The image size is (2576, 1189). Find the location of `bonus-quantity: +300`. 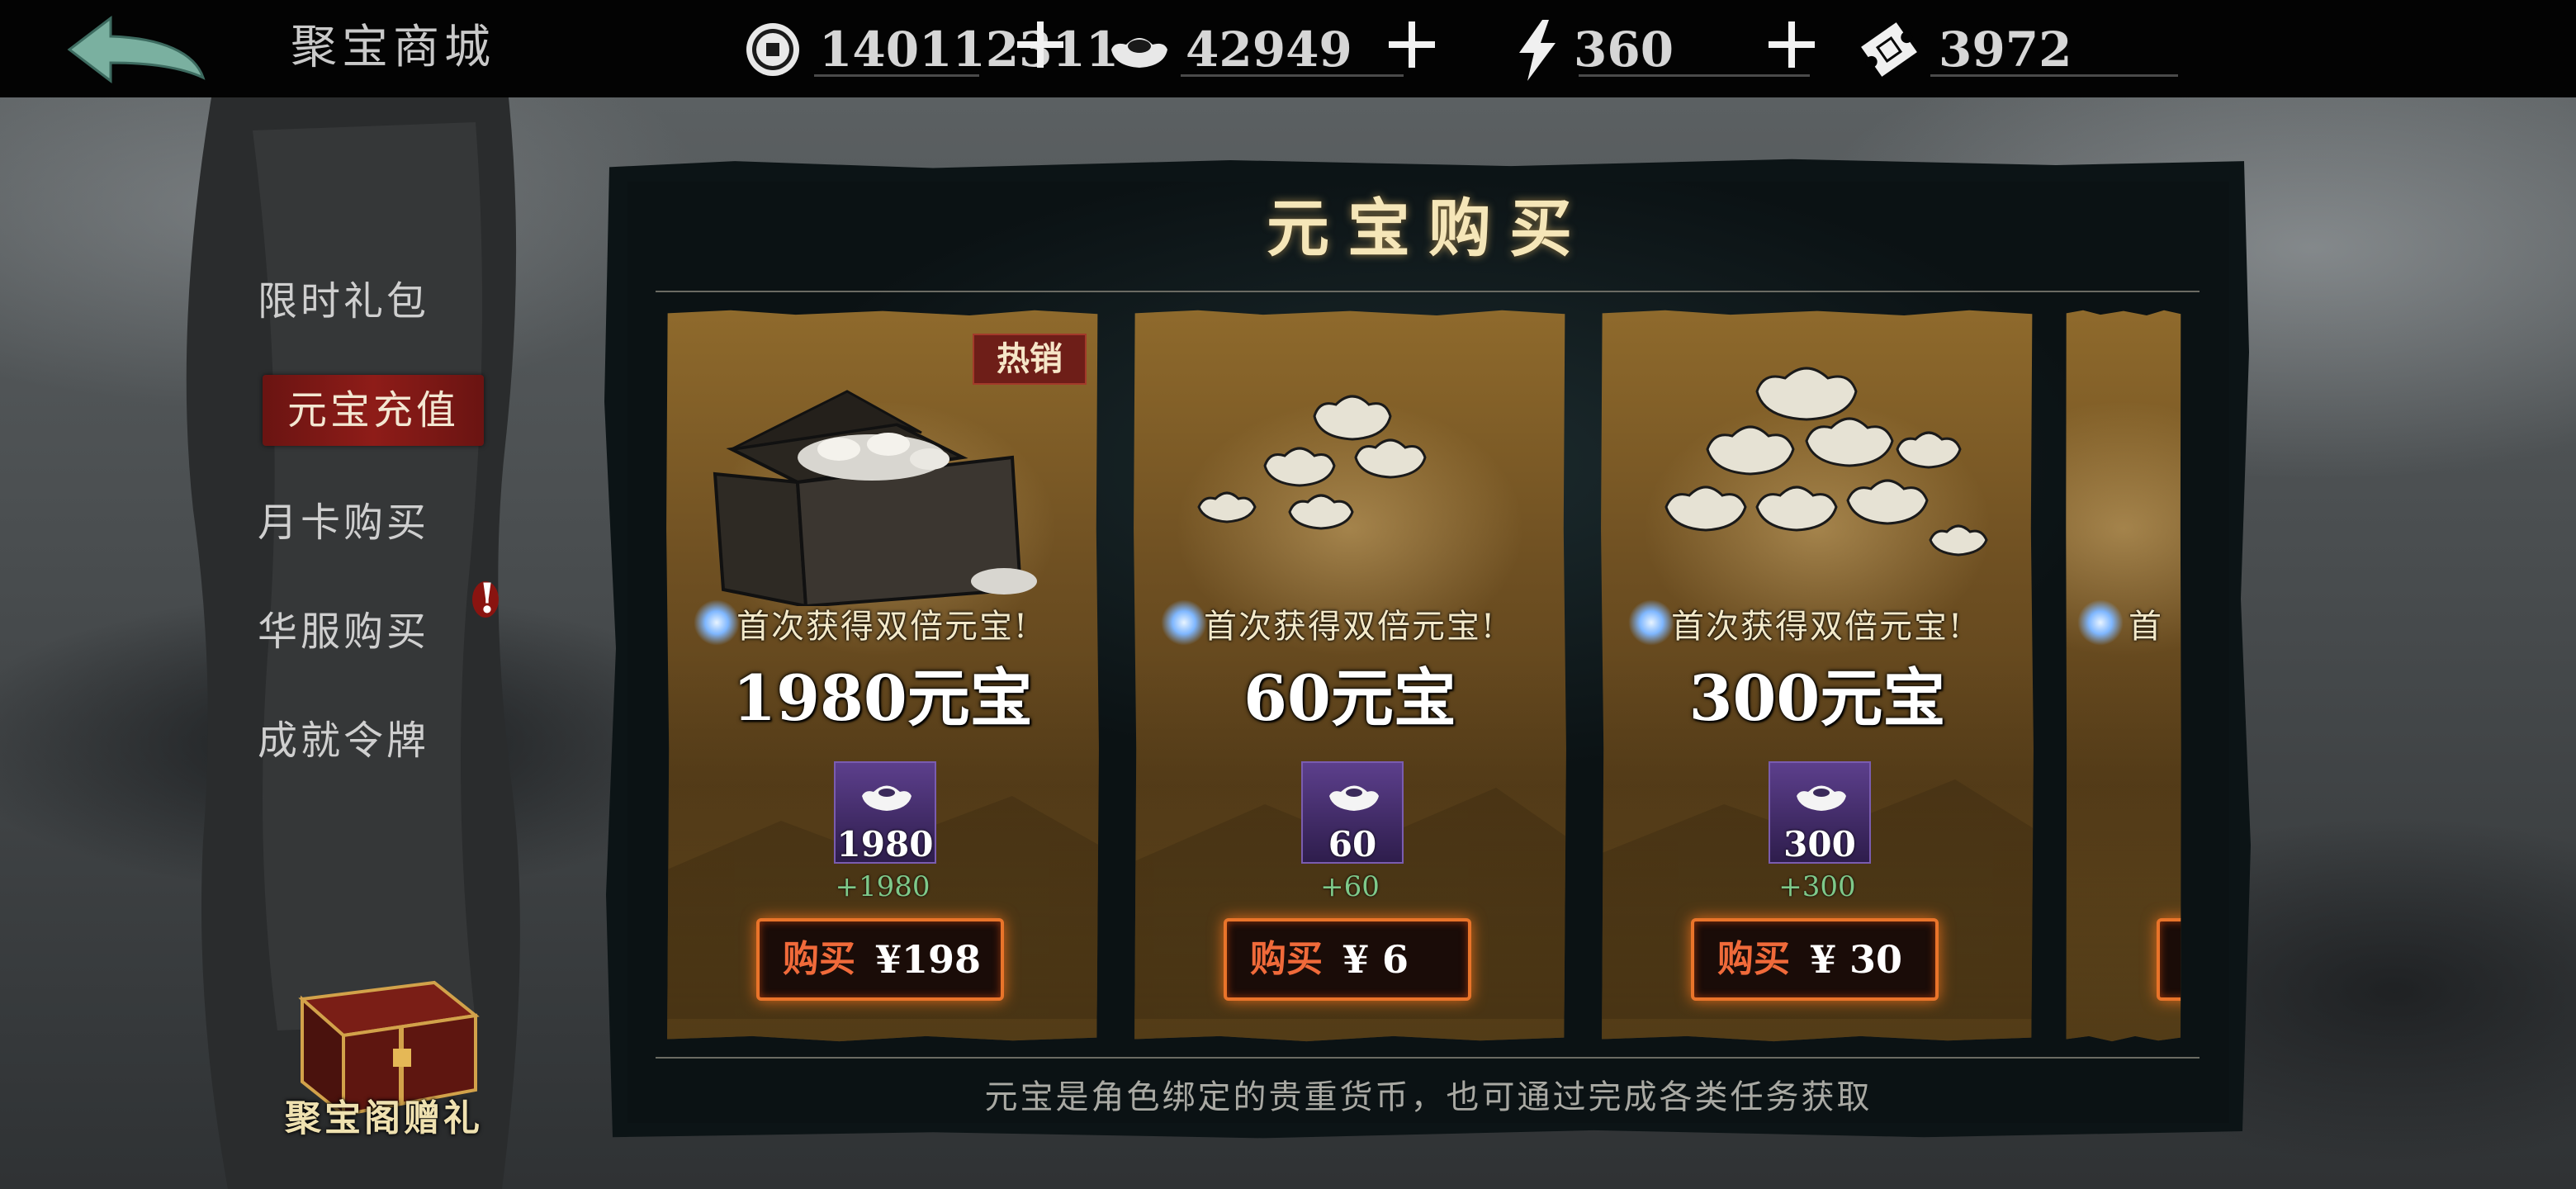

bonus-quantity: +300 is located at coordinates (1817, 886).